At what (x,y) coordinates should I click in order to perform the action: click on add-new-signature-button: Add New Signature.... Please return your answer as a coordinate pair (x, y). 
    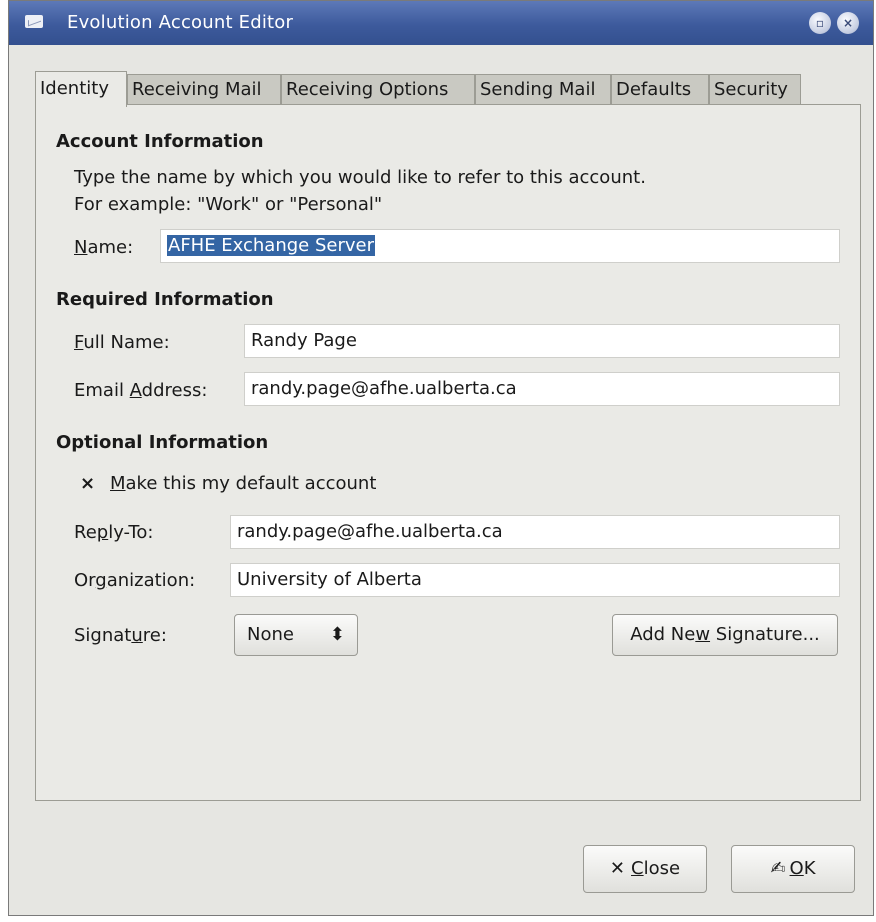
    Looking at the image, I should click on (725, 635).